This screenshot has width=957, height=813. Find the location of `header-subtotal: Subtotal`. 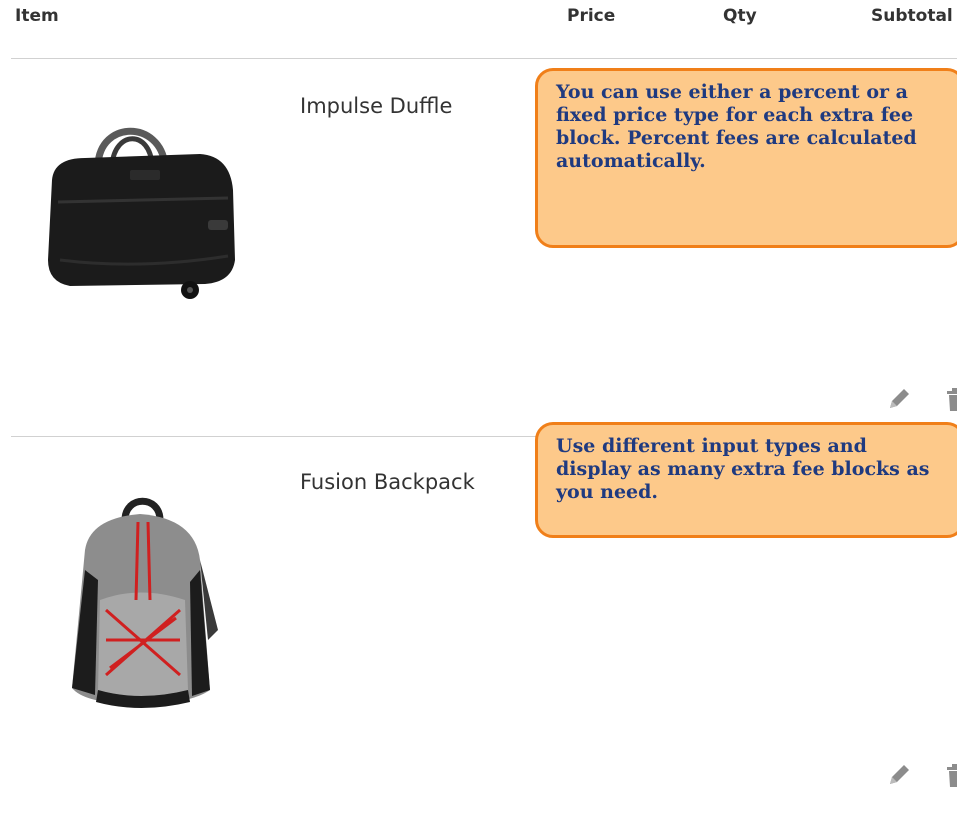

header-subtotal: Subtotal is located at coordinates (912, 16).